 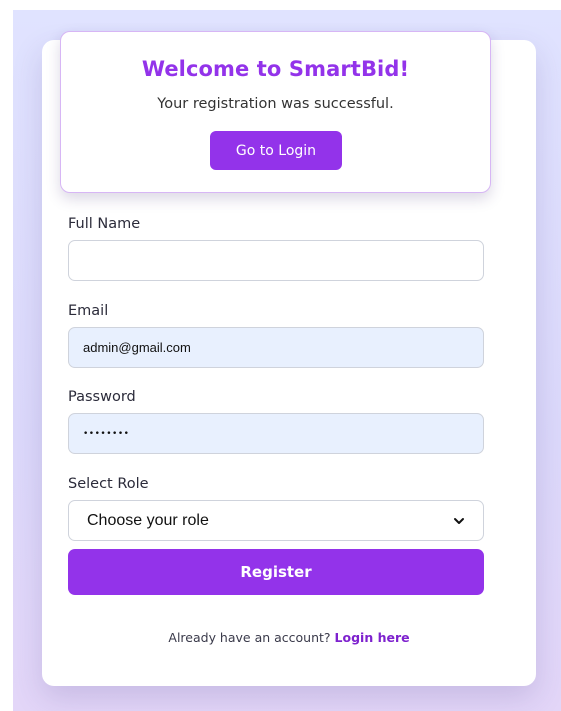 I want to click on login-here-link: Login here, so click(x=372, y=637).